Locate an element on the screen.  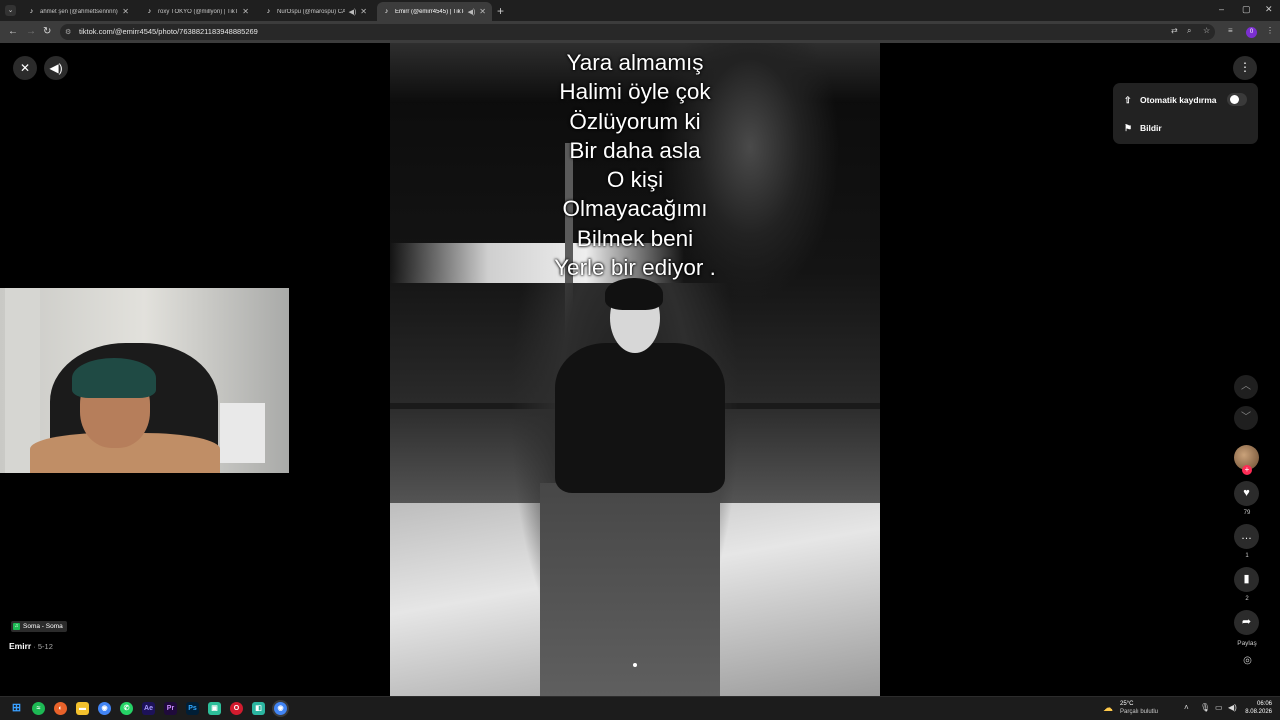
webcam-cap is located at coordinates (114, 378).